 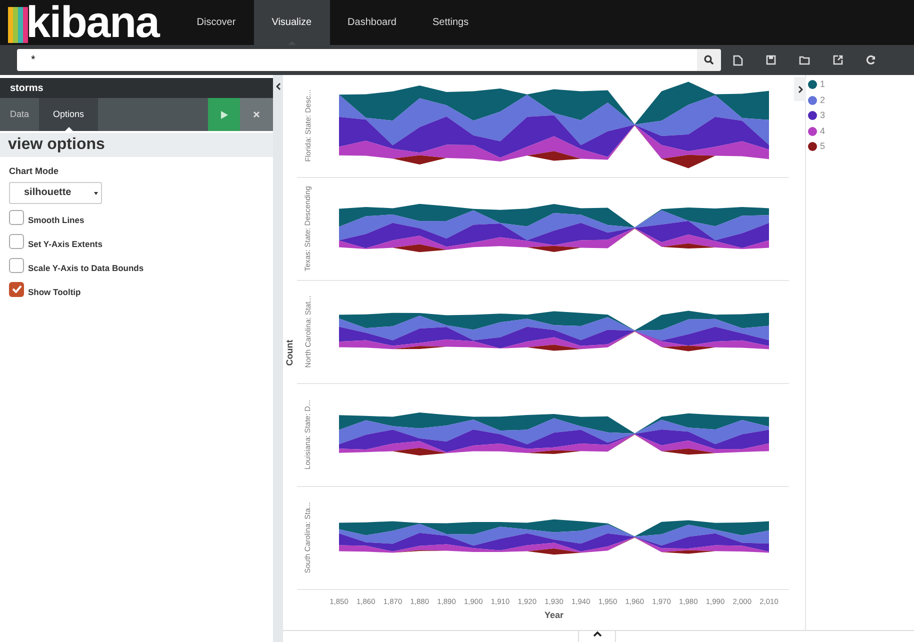 What do you see at coordinates (256, 114) in the screenshot?
I see `close-icon` at bounding box center [256, 114].